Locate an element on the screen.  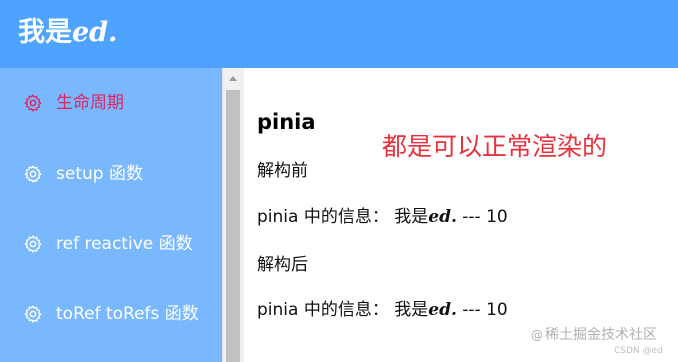
sidebar-item-label: setup 函数 is located at coordinates (99, 174).